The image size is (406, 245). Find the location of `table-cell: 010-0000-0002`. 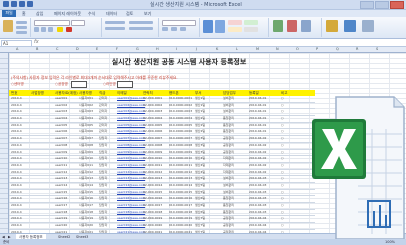

table-cell: 010-0000-0002 is located at coordinates (180, 105).